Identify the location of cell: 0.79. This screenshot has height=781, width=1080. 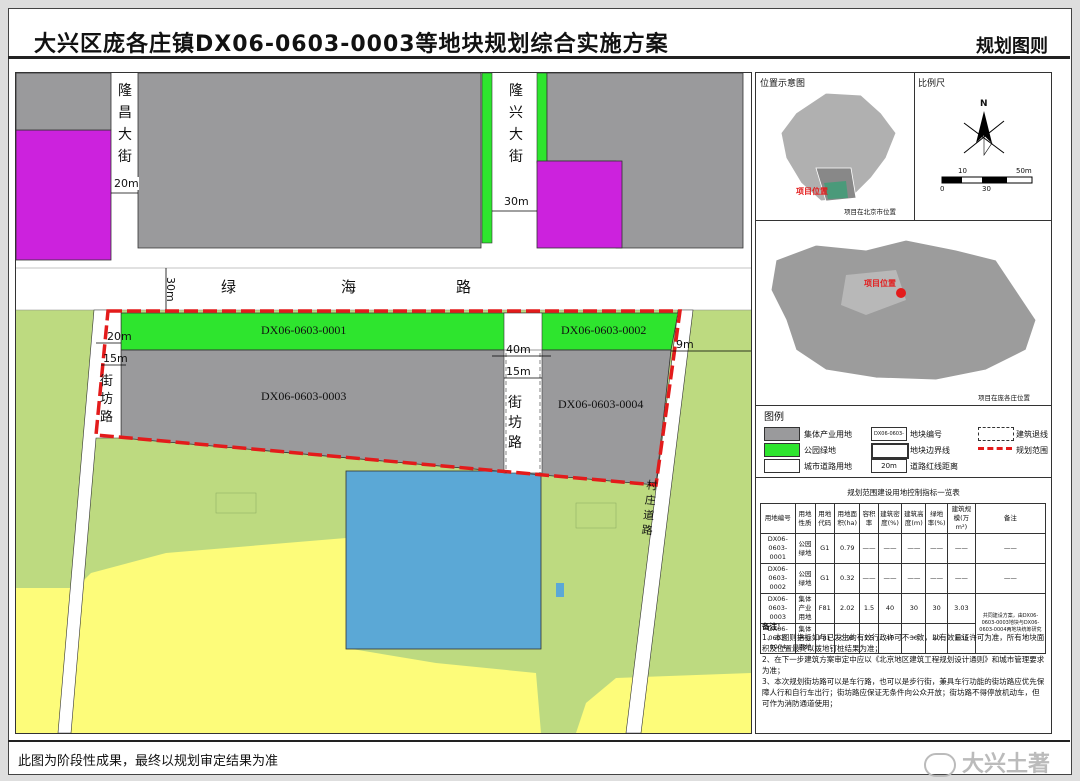
(847, 548).